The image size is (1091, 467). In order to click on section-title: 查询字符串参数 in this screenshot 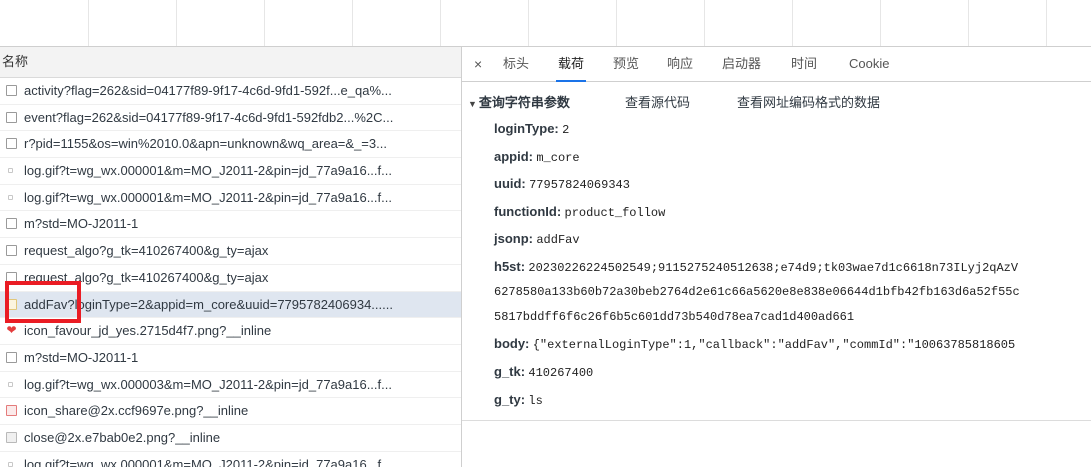, I will do `click(524, 102)`.